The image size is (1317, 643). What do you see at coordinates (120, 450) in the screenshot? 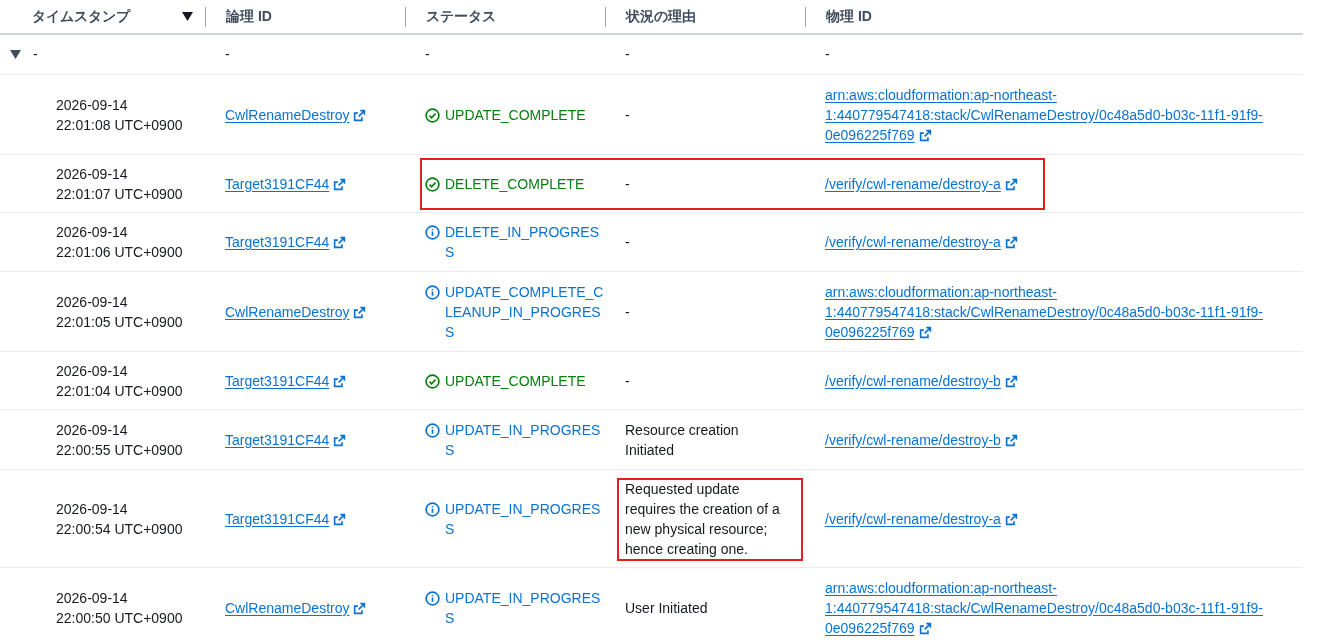
I see `timestamp-text: 22:00:55 UTC+0900` at bounding box center [120, 450].